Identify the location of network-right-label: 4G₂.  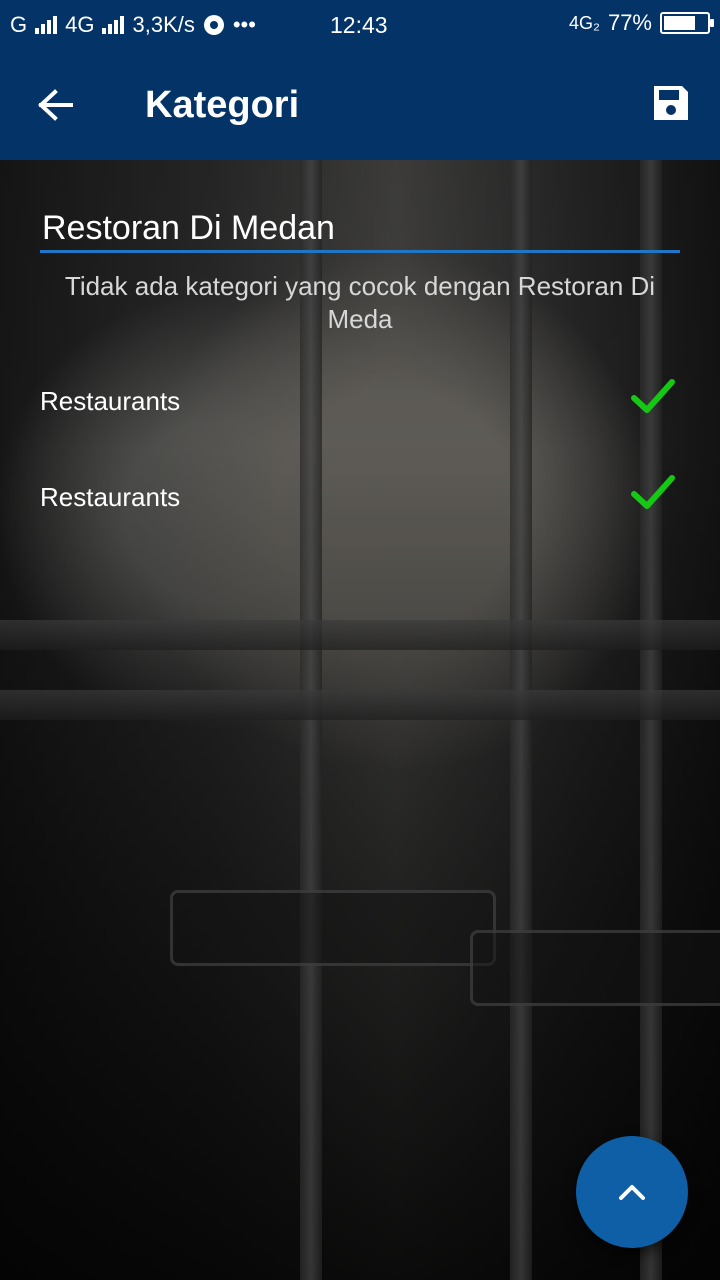
(584, 22).